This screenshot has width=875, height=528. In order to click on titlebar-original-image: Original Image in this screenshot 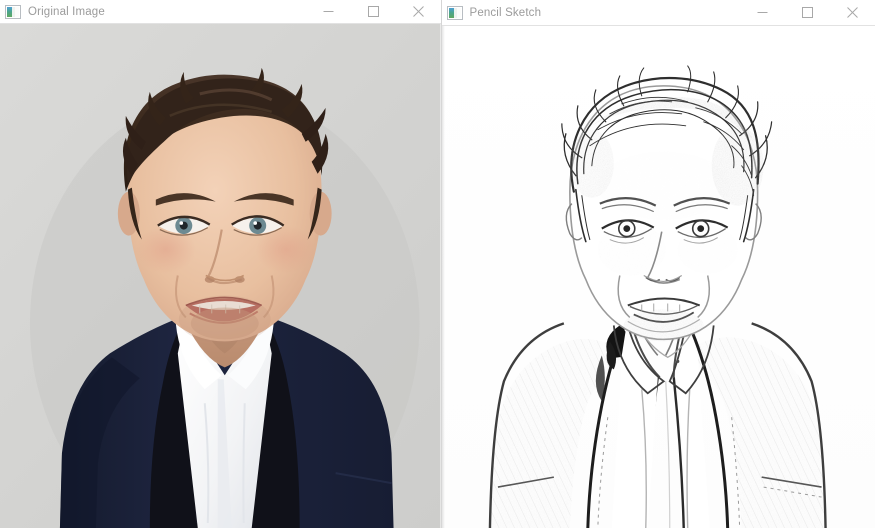, I will do `click(220, 12)`.